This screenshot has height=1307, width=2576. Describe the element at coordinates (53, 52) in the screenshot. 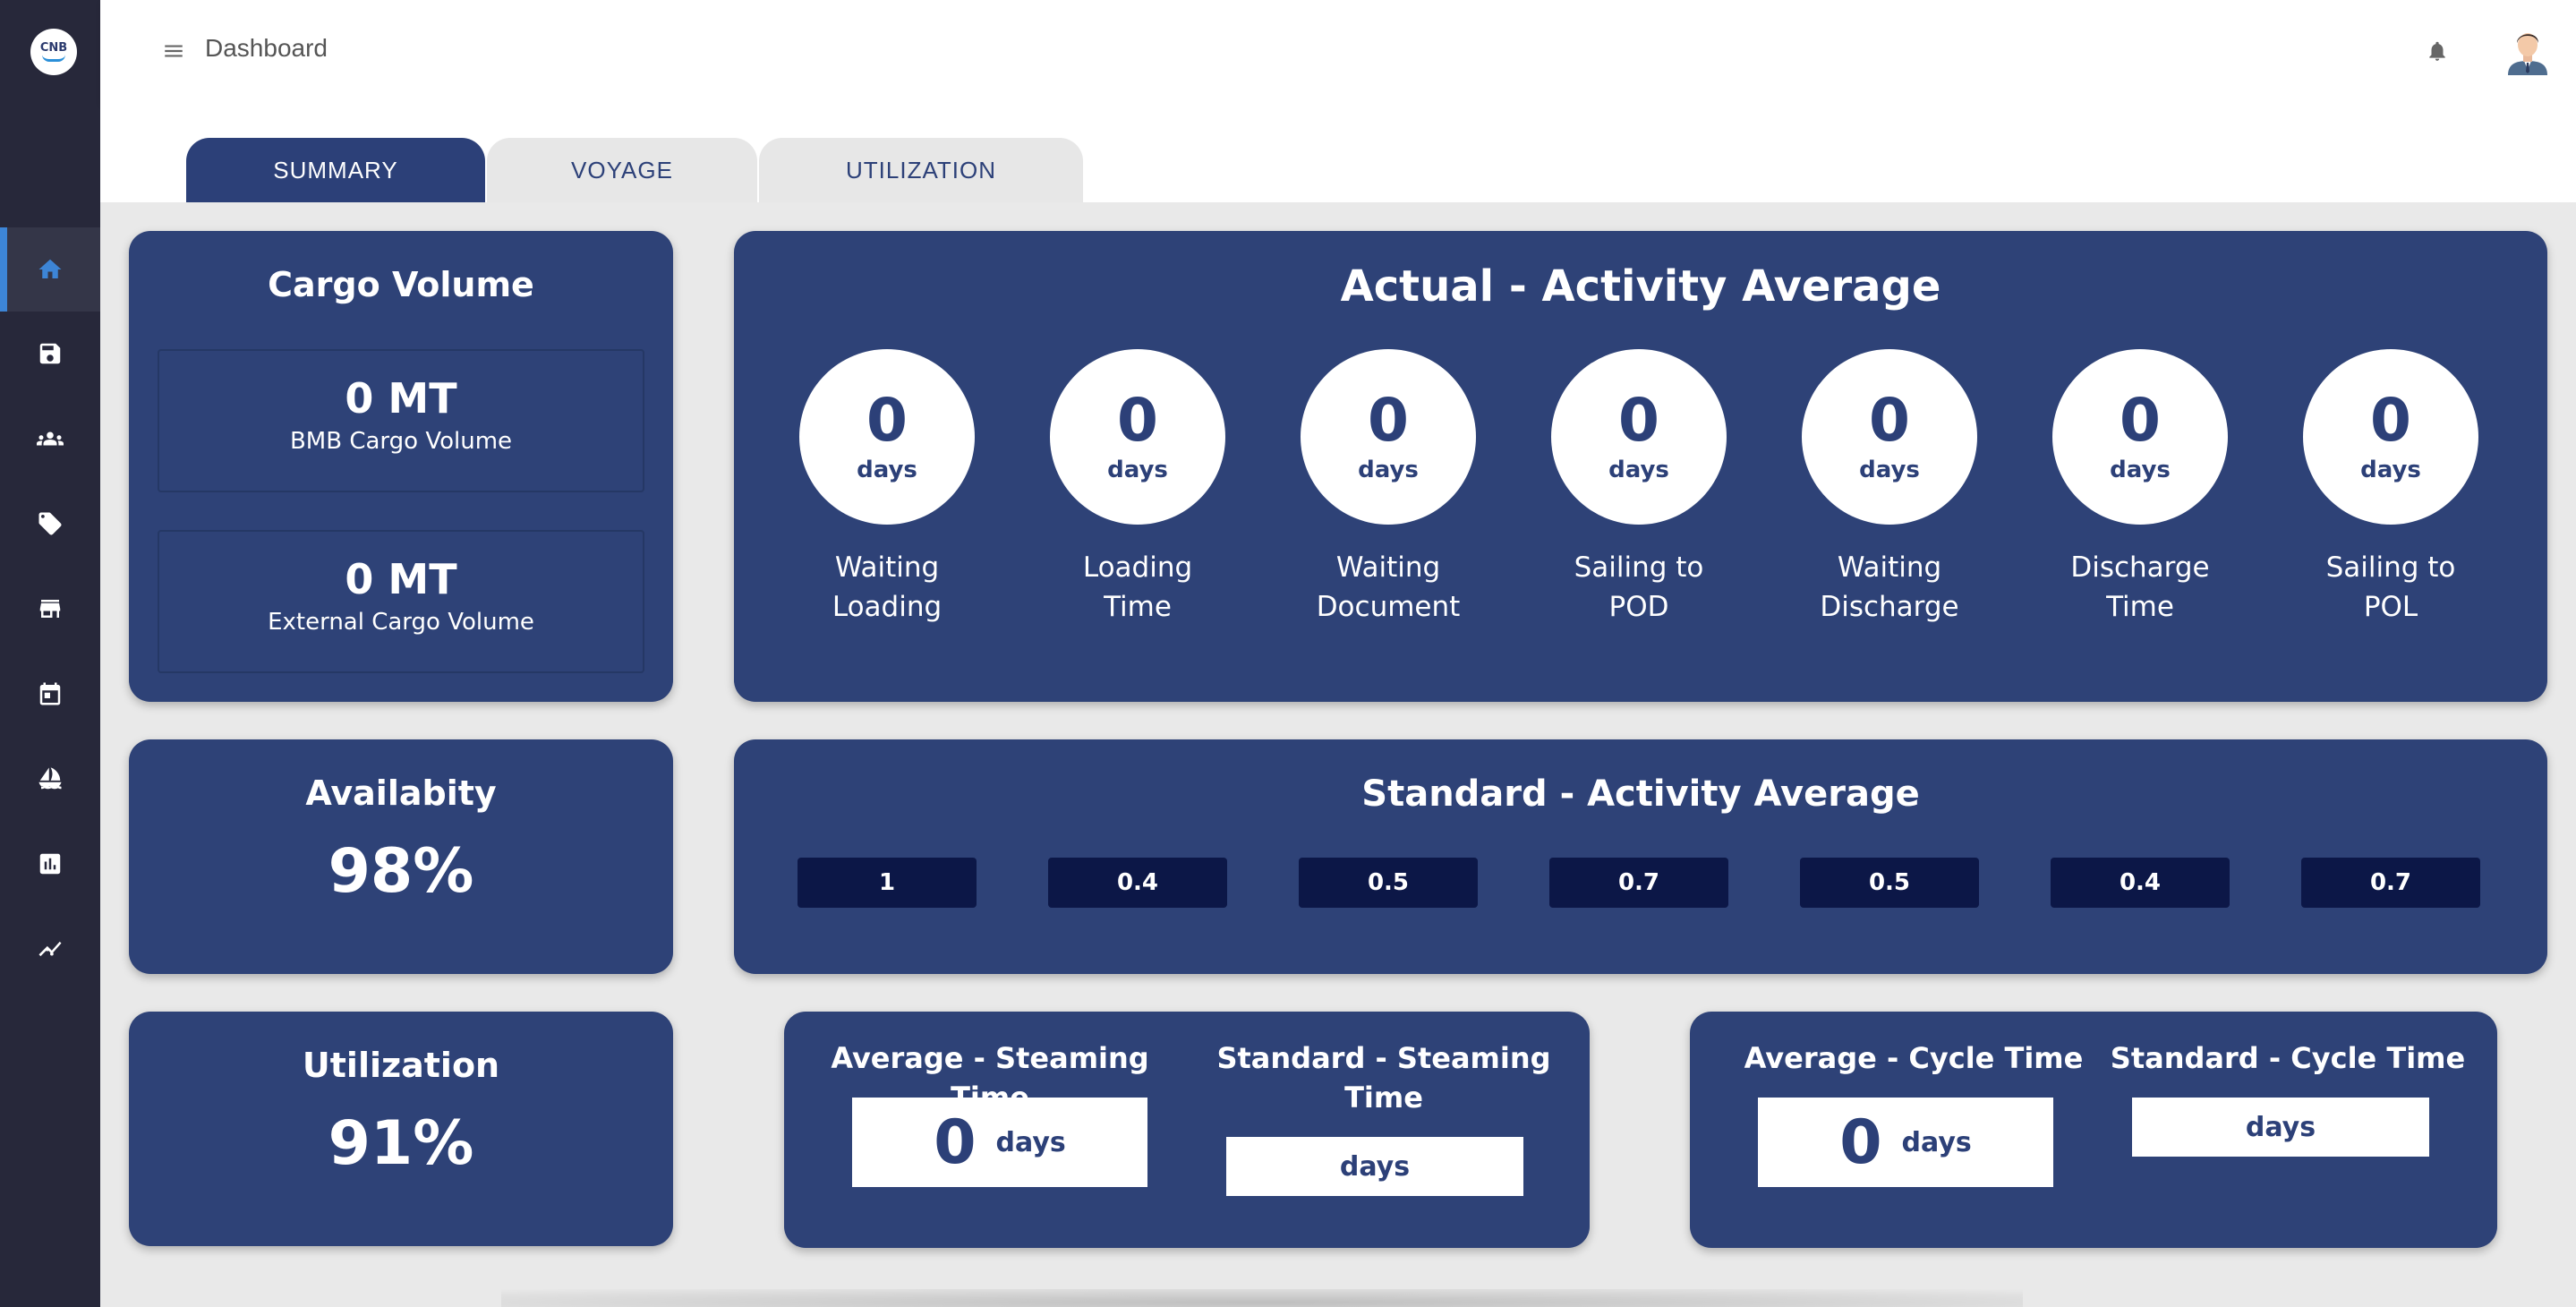

I see `app-logo: CNB` at that location.